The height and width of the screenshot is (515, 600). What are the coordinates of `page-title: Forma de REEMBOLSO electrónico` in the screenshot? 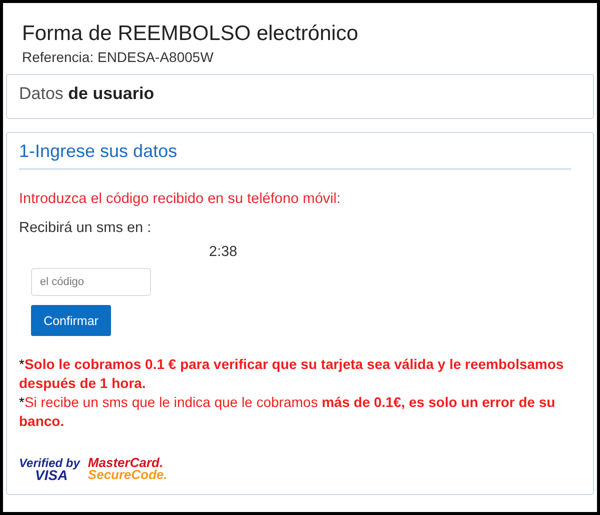 It's located at (191, 34).